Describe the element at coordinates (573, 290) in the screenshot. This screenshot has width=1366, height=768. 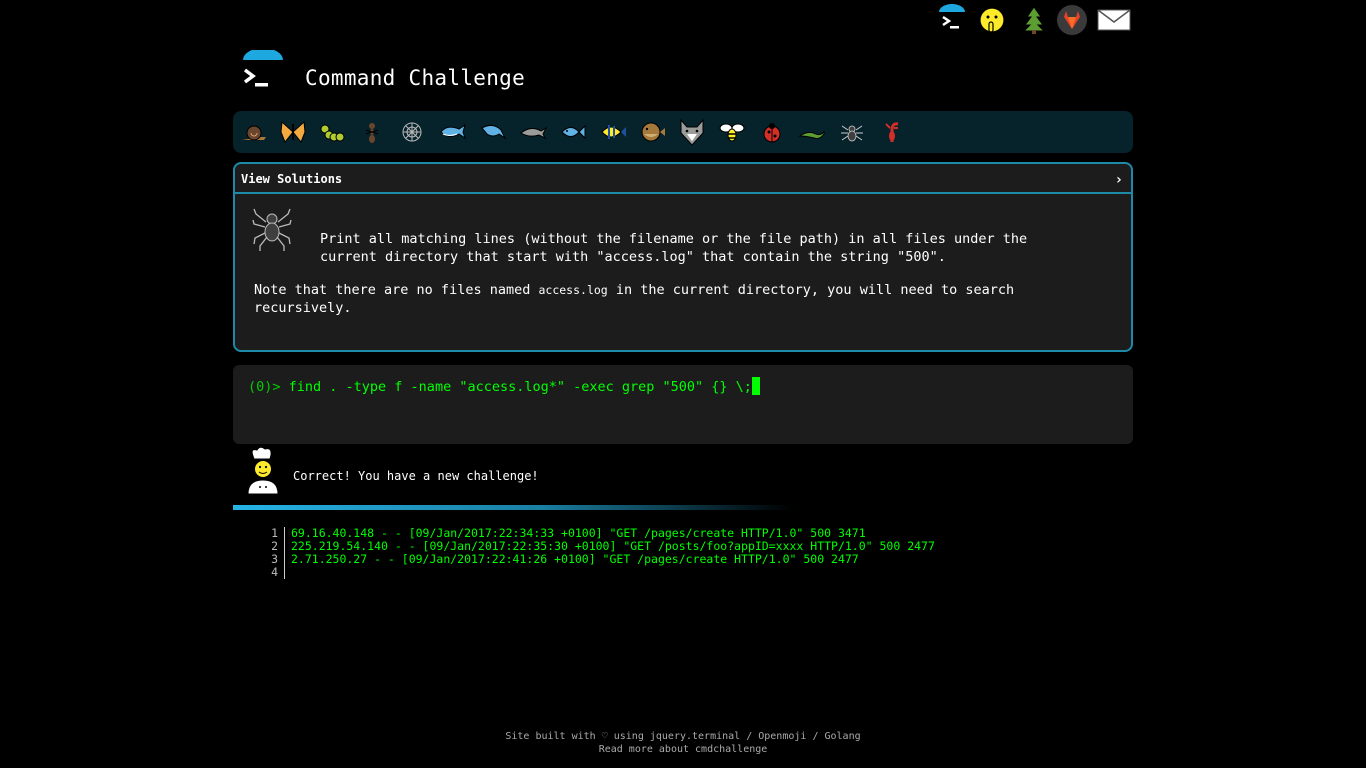
I see `note-code: access.log` at that location.